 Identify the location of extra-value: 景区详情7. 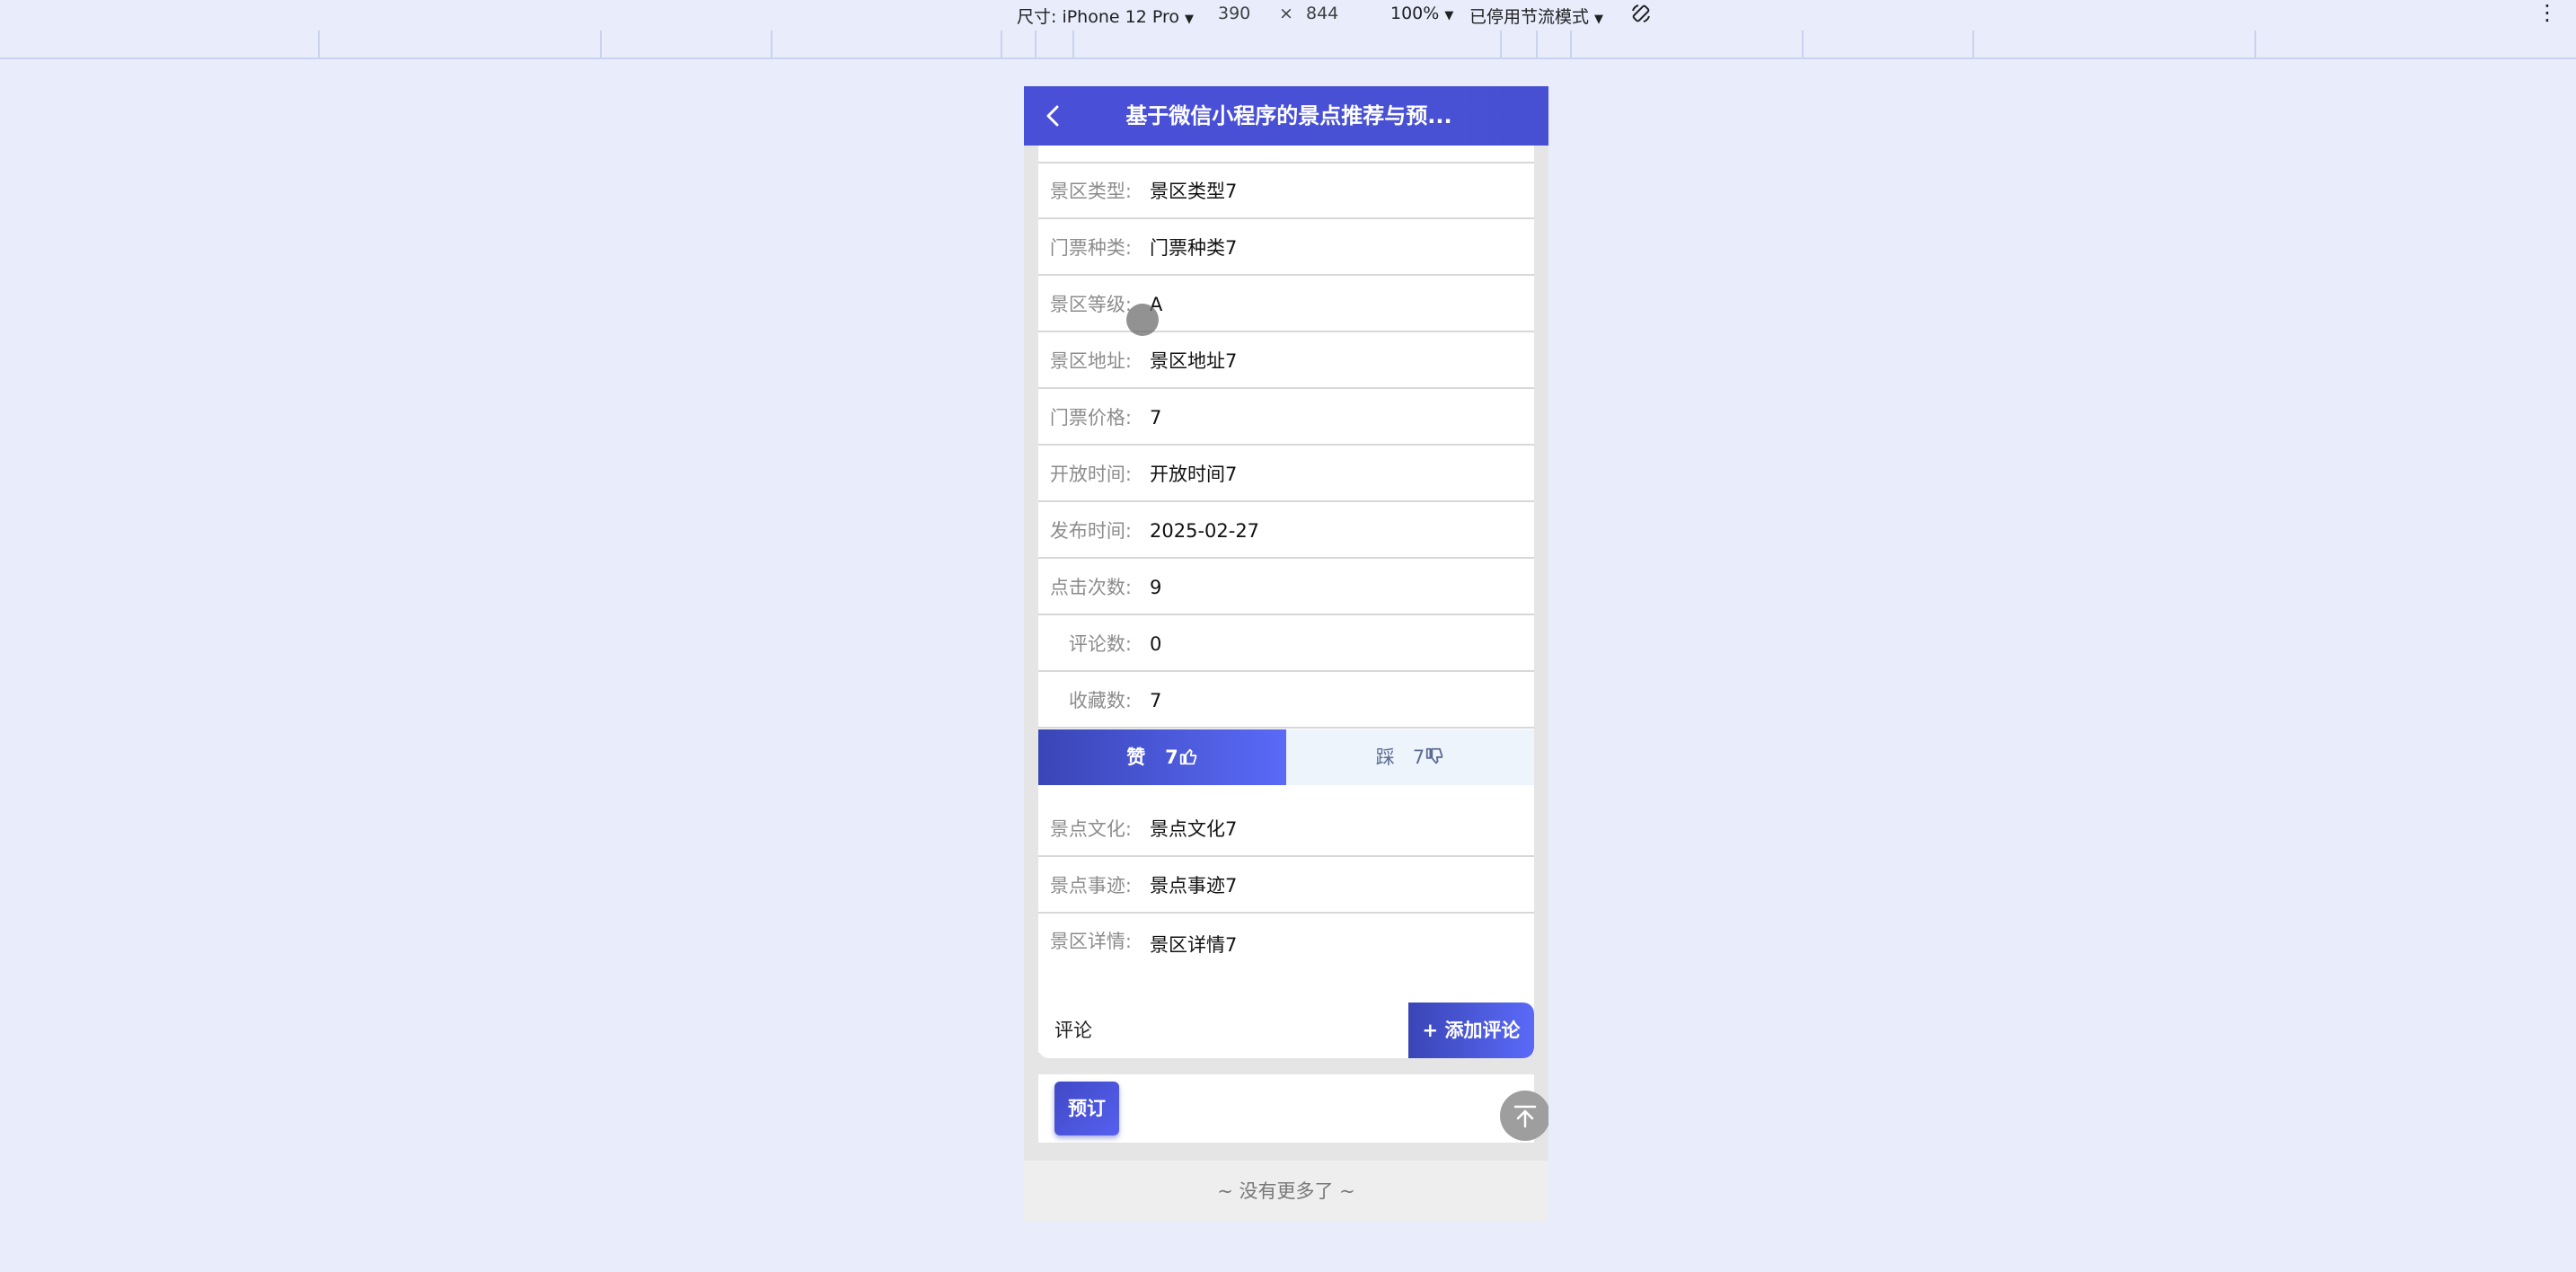
(1194, 945).